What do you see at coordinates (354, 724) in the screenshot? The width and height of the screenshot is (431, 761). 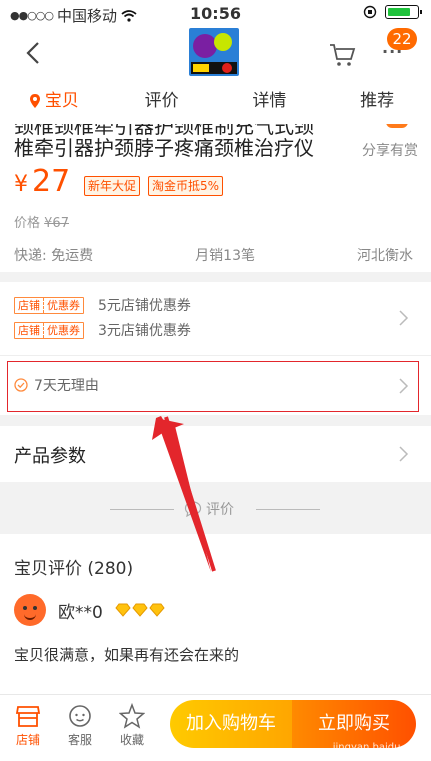 I see `buy-now-button: 立即购买` at bounding box center [354, 724].